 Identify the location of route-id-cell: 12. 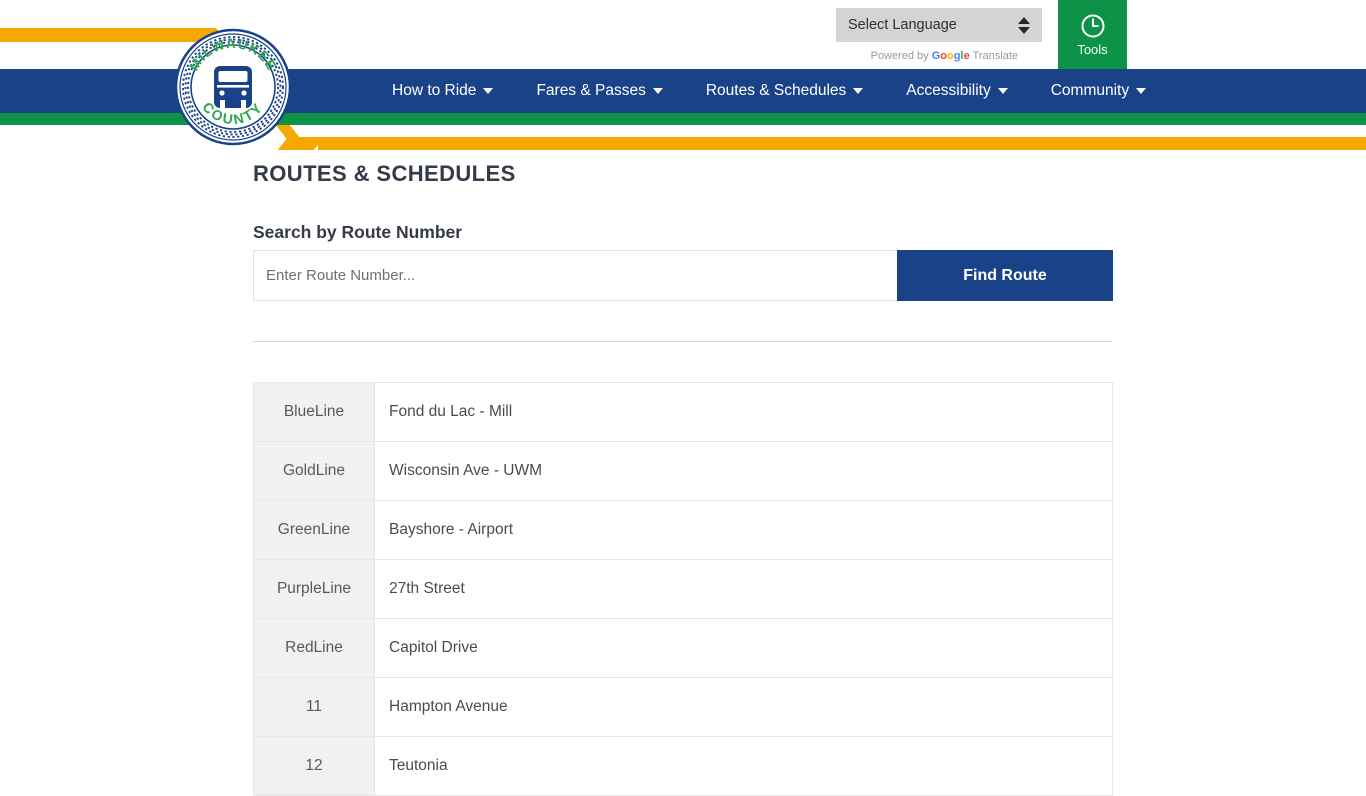
(314, 766).